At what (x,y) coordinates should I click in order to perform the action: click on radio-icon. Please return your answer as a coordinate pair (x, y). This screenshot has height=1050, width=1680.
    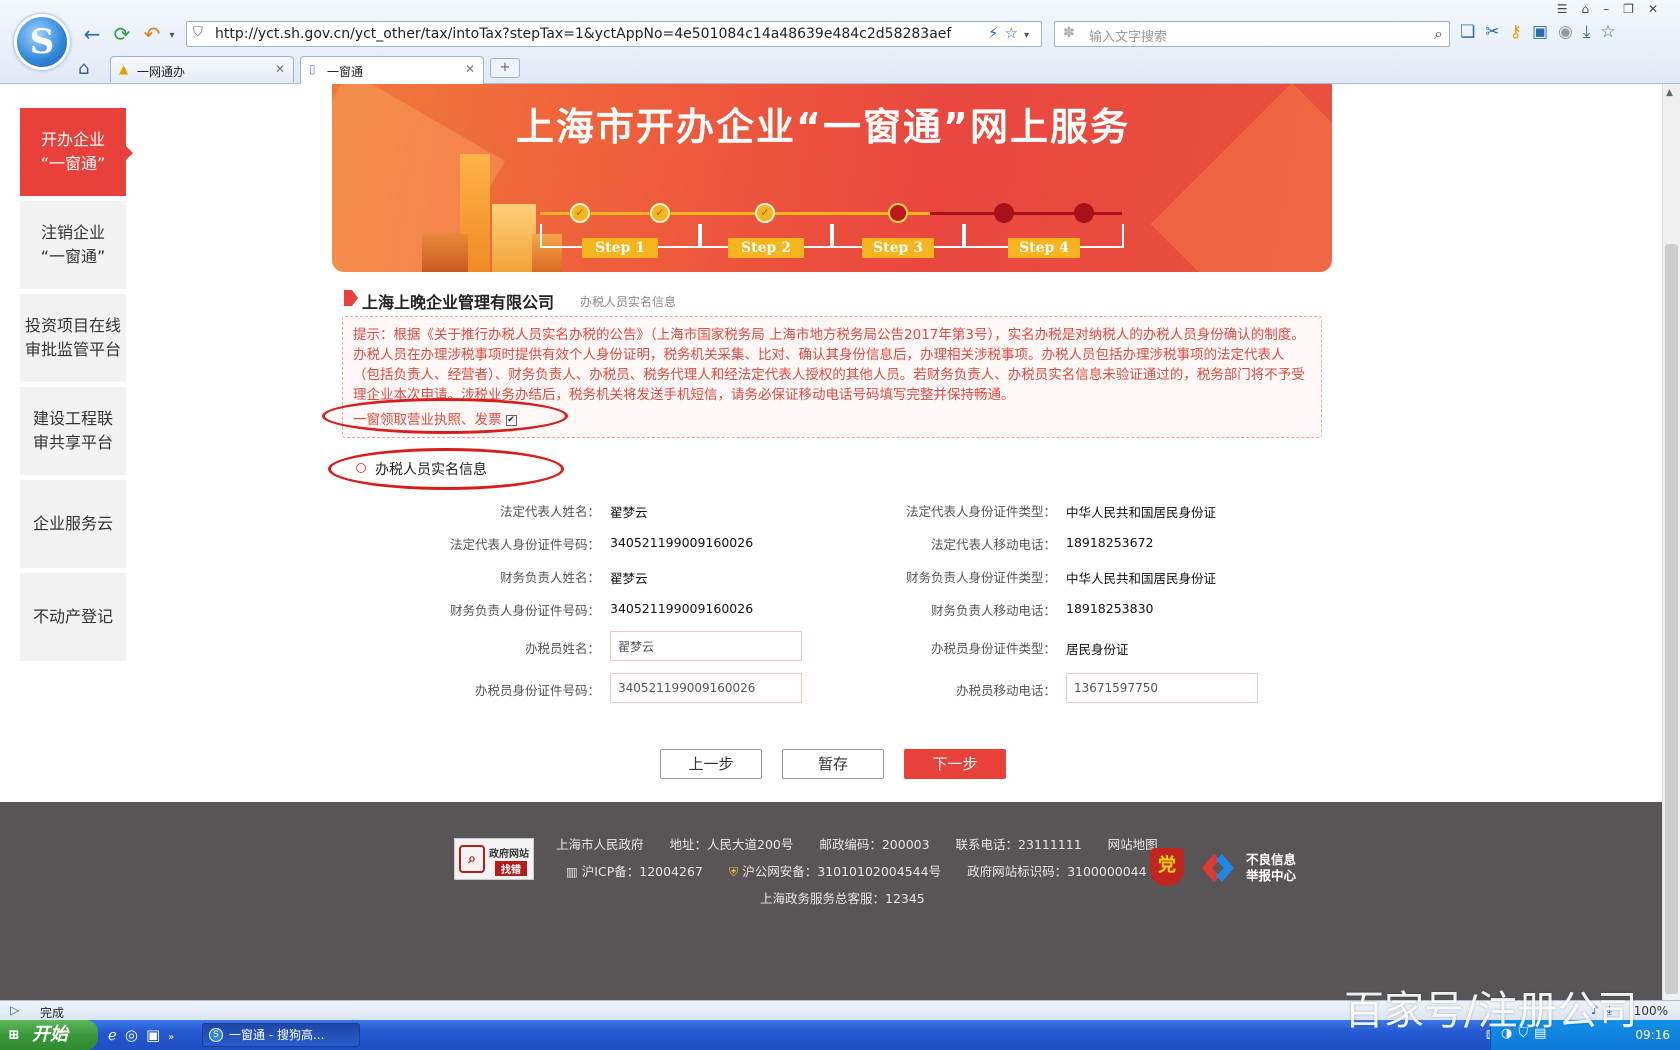
    Looking at the image, I should click on (361, 468).